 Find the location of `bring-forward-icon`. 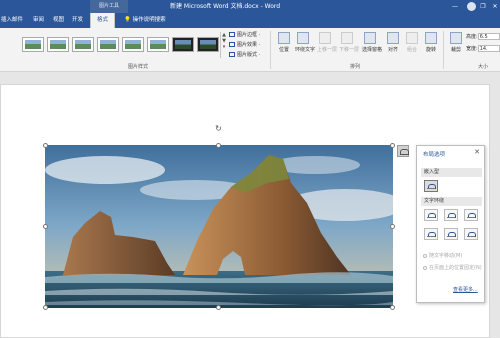

bring-forward-icon is located at coordinates (325, 38).